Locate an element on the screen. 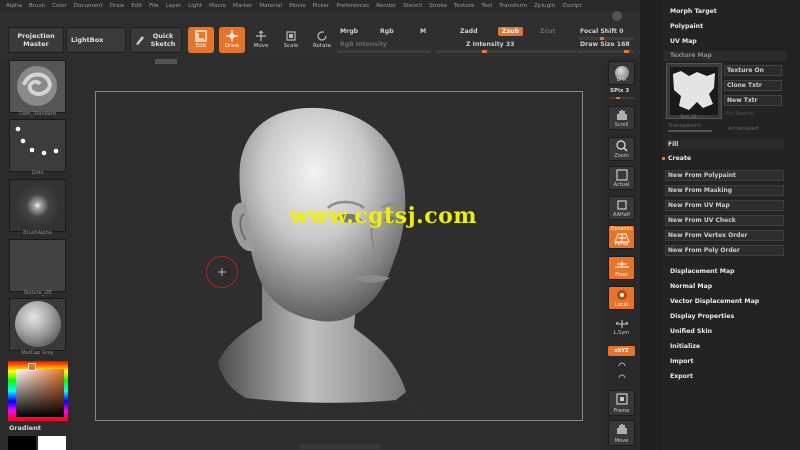 This screenshot has height=450, width=800. edit-button: Edit is located at coordinates (201, 40).